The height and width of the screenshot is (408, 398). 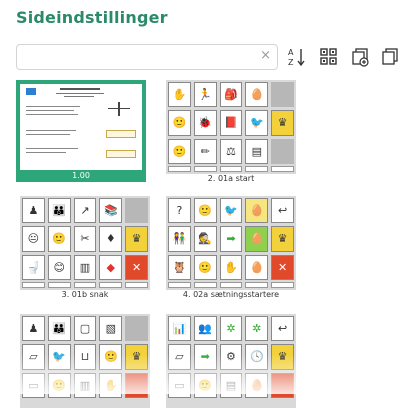 I want to click on page-preview: ♟ 👪 ↗ 📚 😐 🙂 ✂ ♦ ♛ 🚽 😊 ▥ ◆ ✕, so click(x=85, y=243).